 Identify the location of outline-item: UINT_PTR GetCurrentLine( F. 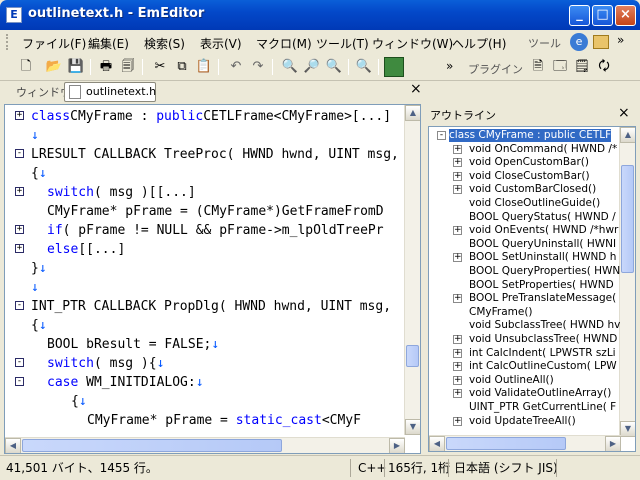
(542, 407).